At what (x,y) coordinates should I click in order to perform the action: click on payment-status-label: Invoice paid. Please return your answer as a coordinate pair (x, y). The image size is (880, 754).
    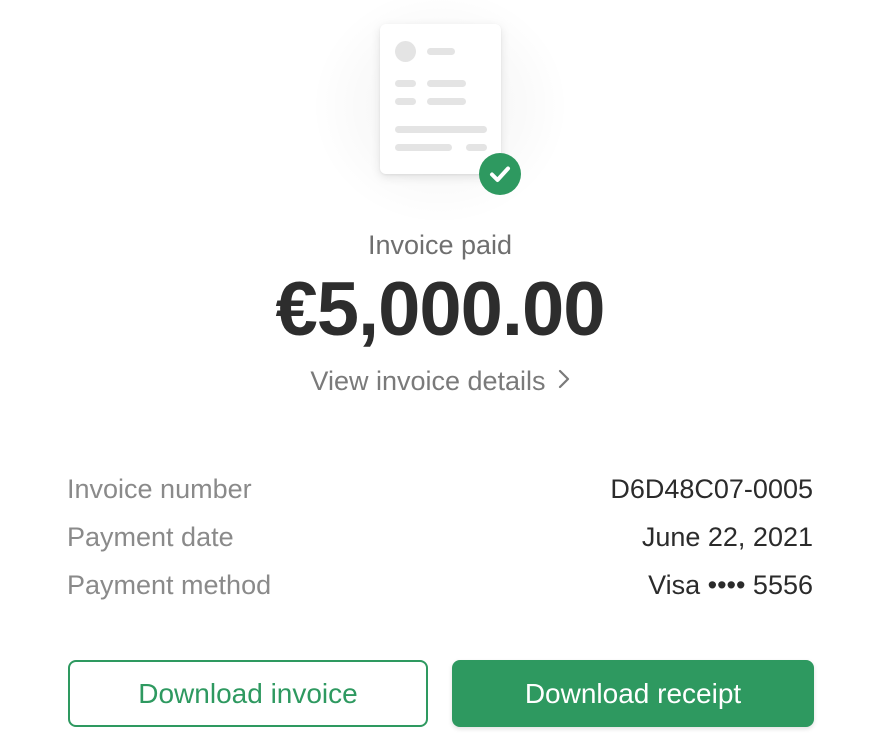
    Looking at the image, I should click on (440, 245).